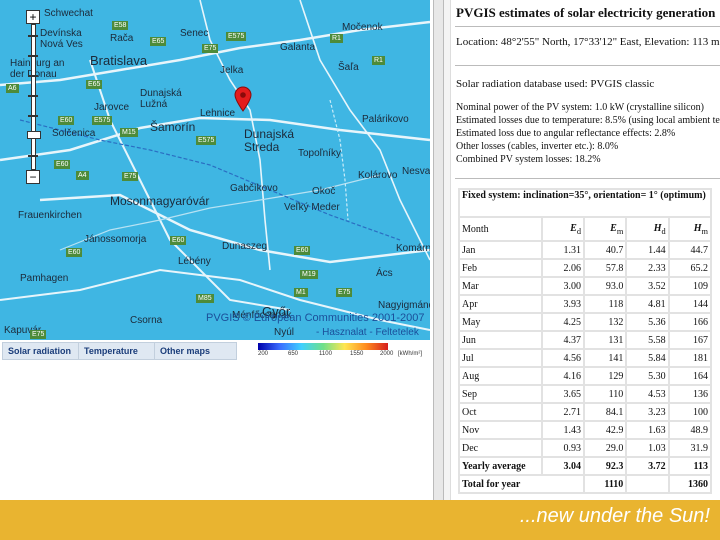 The height and width of the screenshot is (540, 720). Describe the element at coordinates (647, 430) in the screenshot. I see `cell-hd: 1.63` at that location.